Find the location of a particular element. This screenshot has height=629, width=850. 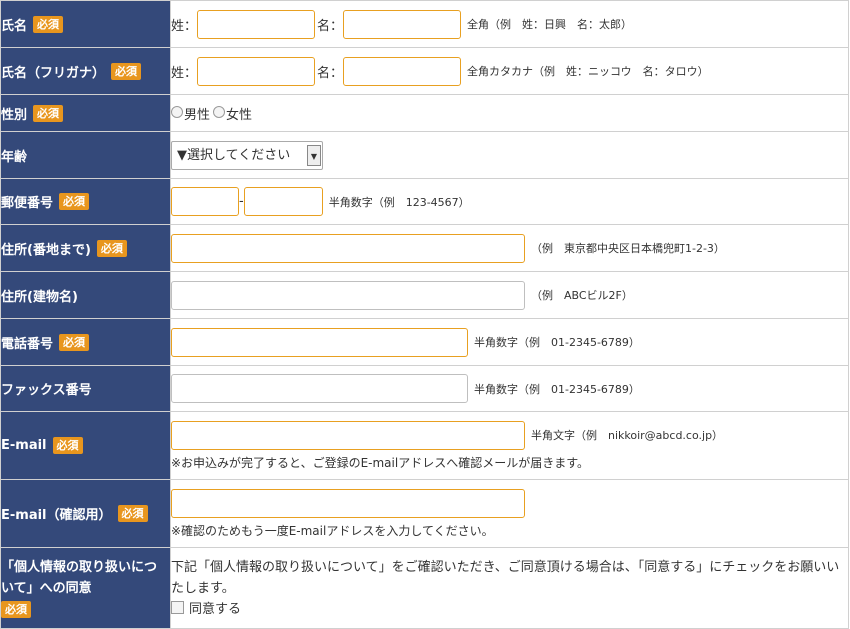

label-phone: 電話番号 必須 is located at coordinates (85, 342).